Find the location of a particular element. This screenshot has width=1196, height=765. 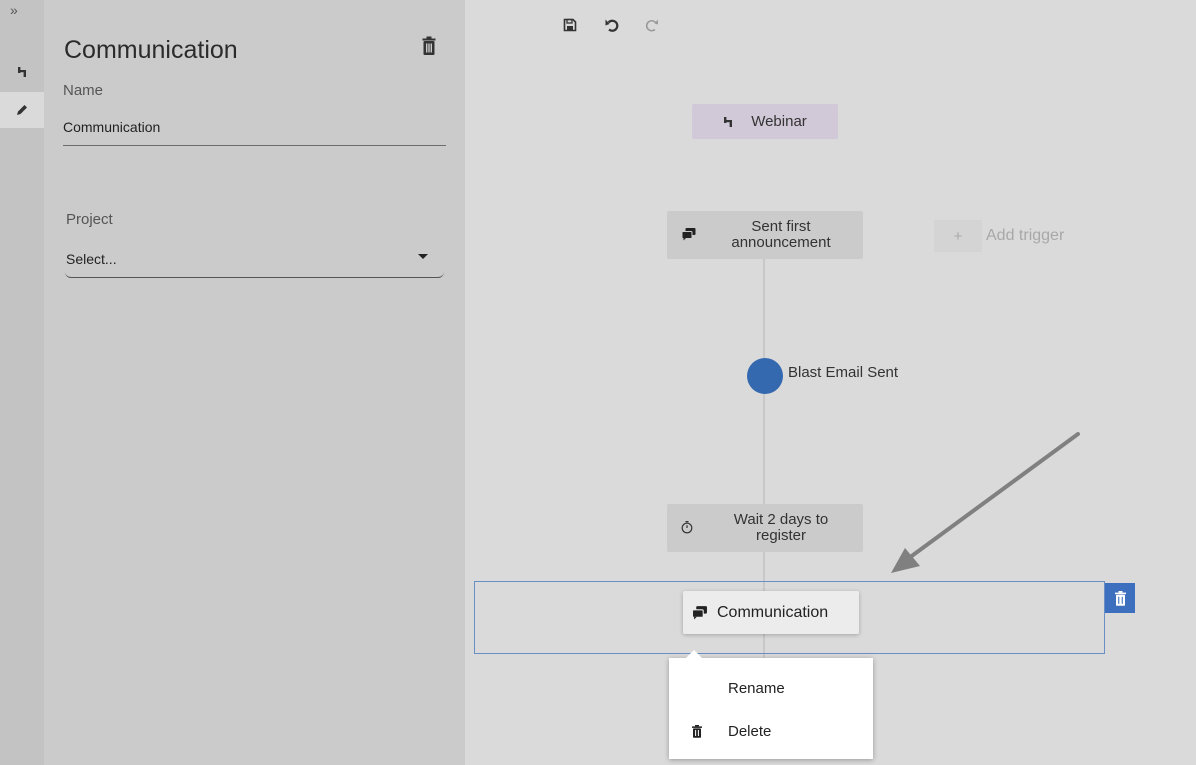

rename-label: Rename is located at coordinates (756, 688).